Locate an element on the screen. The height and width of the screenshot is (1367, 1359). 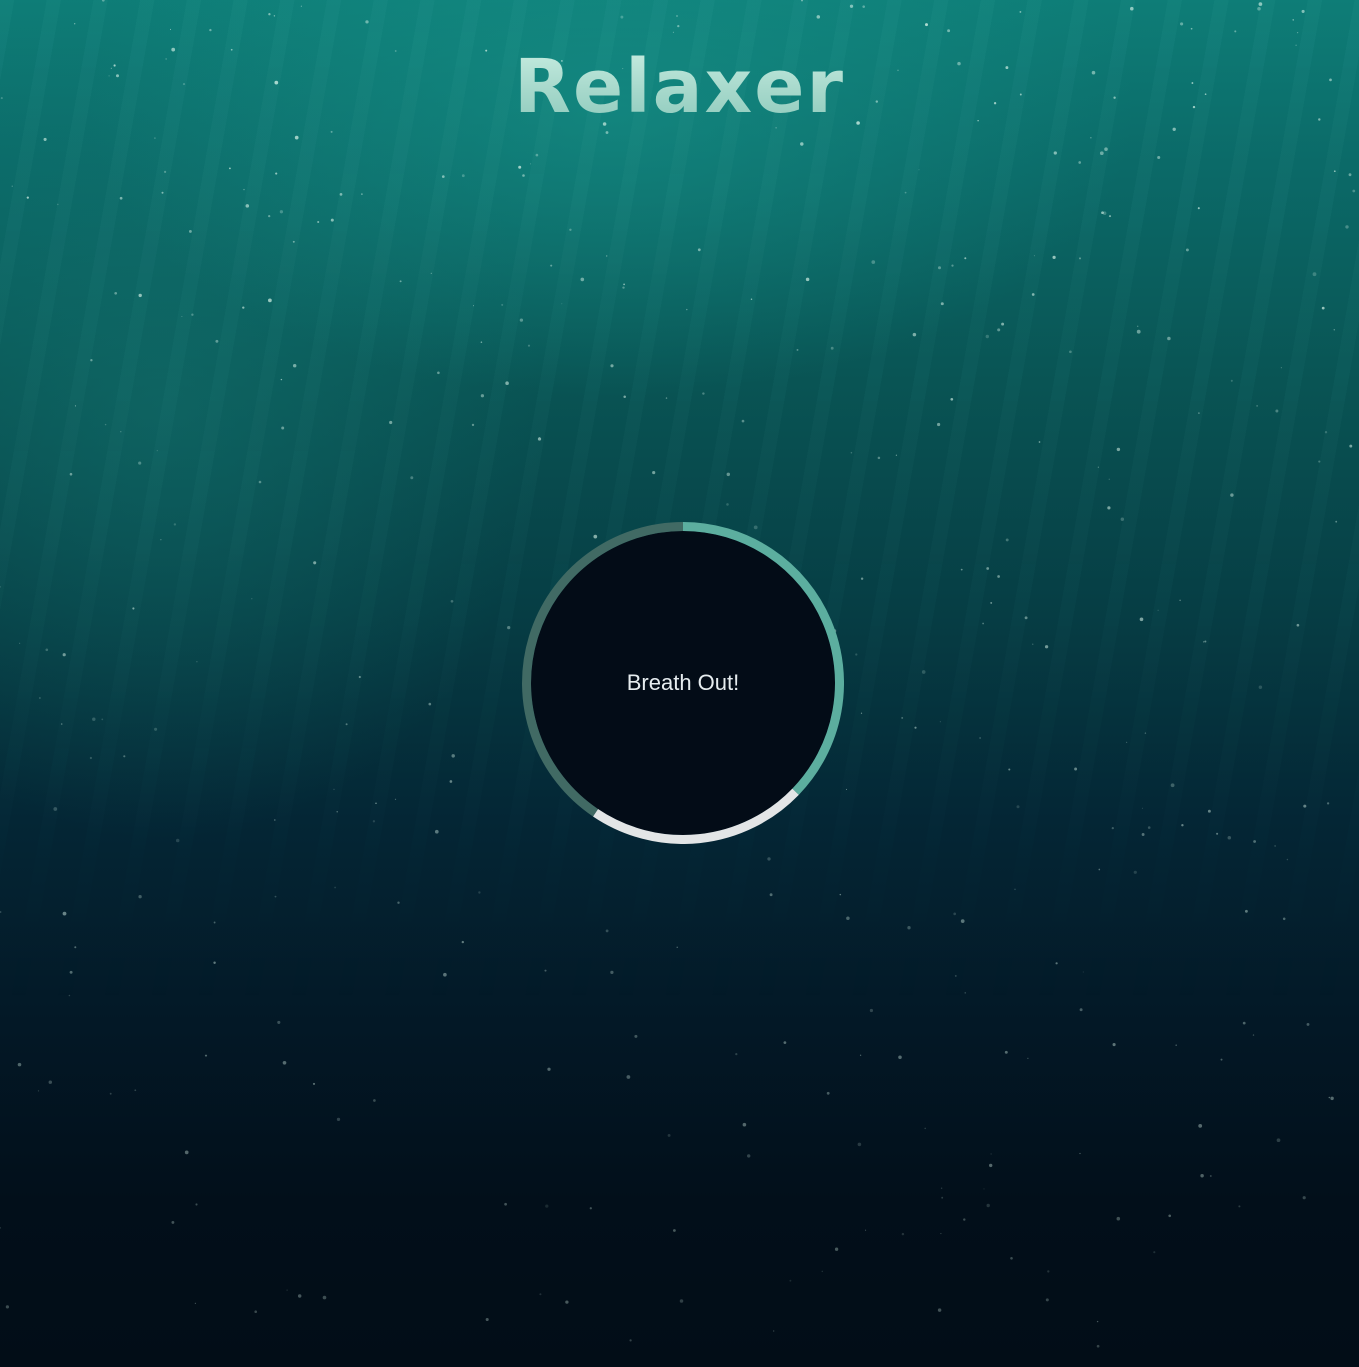
app-title: Relaxer is located at coordinates (679, 87).